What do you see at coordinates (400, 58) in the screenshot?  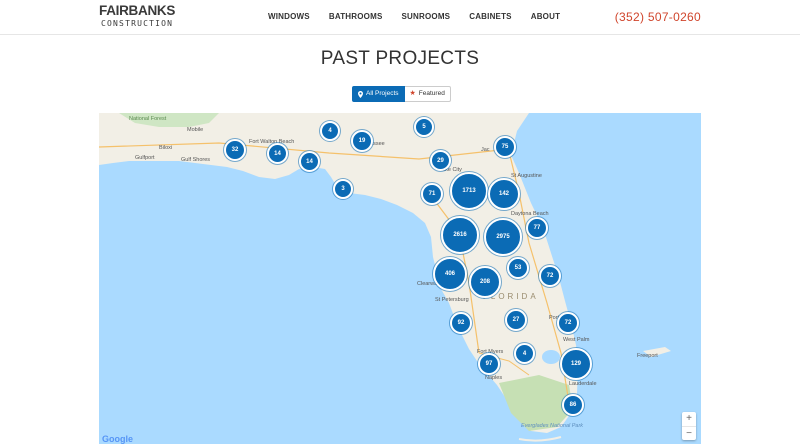 I see `page-title: PAST PROJECTS` at bounding box center [400, 58].